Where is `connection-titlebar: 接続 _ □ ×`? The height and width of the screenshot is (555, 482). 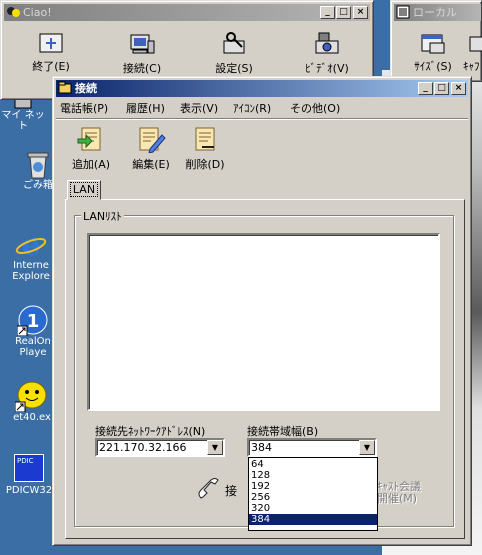 connection-titlebar: 接続 _ □ × is located at coordinates (262, 88).